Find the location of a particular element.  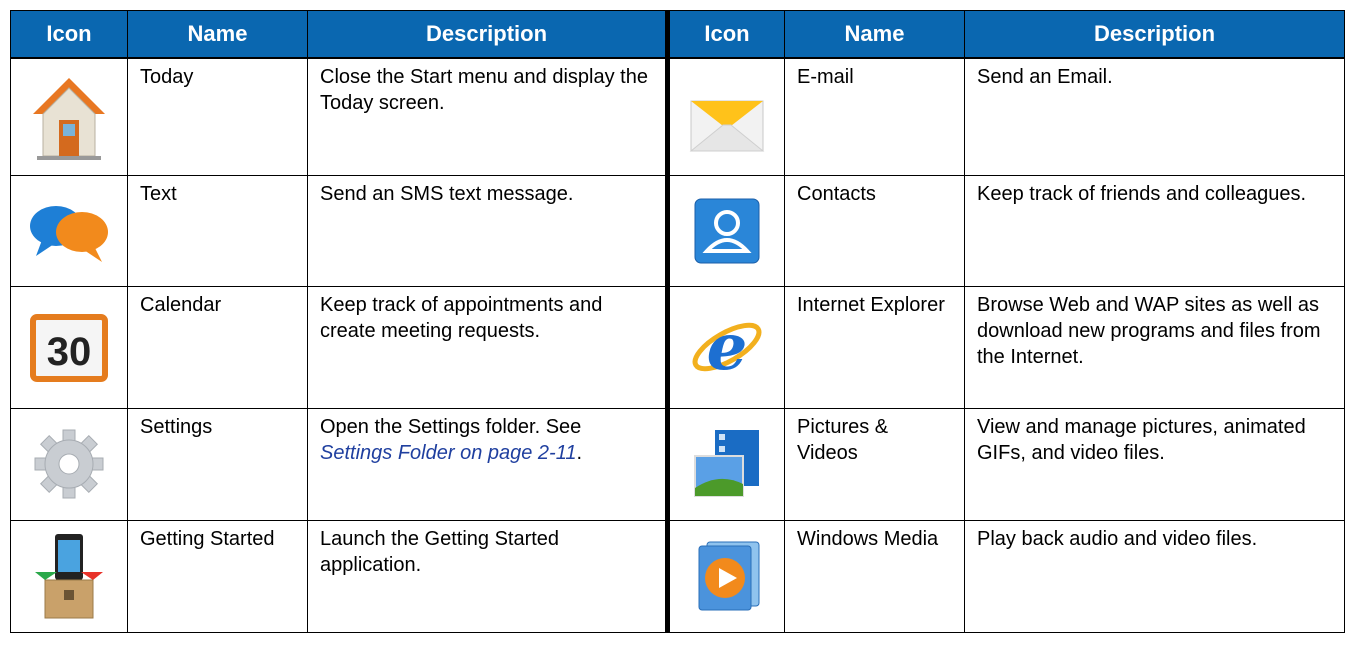

calendar-icon: 30 is located at coordinates (69, 347).